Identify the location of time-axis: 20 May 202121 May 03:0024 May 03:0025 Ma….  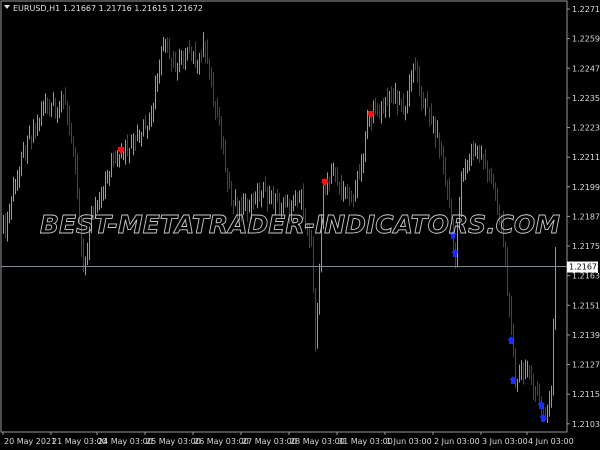
(288, 439).